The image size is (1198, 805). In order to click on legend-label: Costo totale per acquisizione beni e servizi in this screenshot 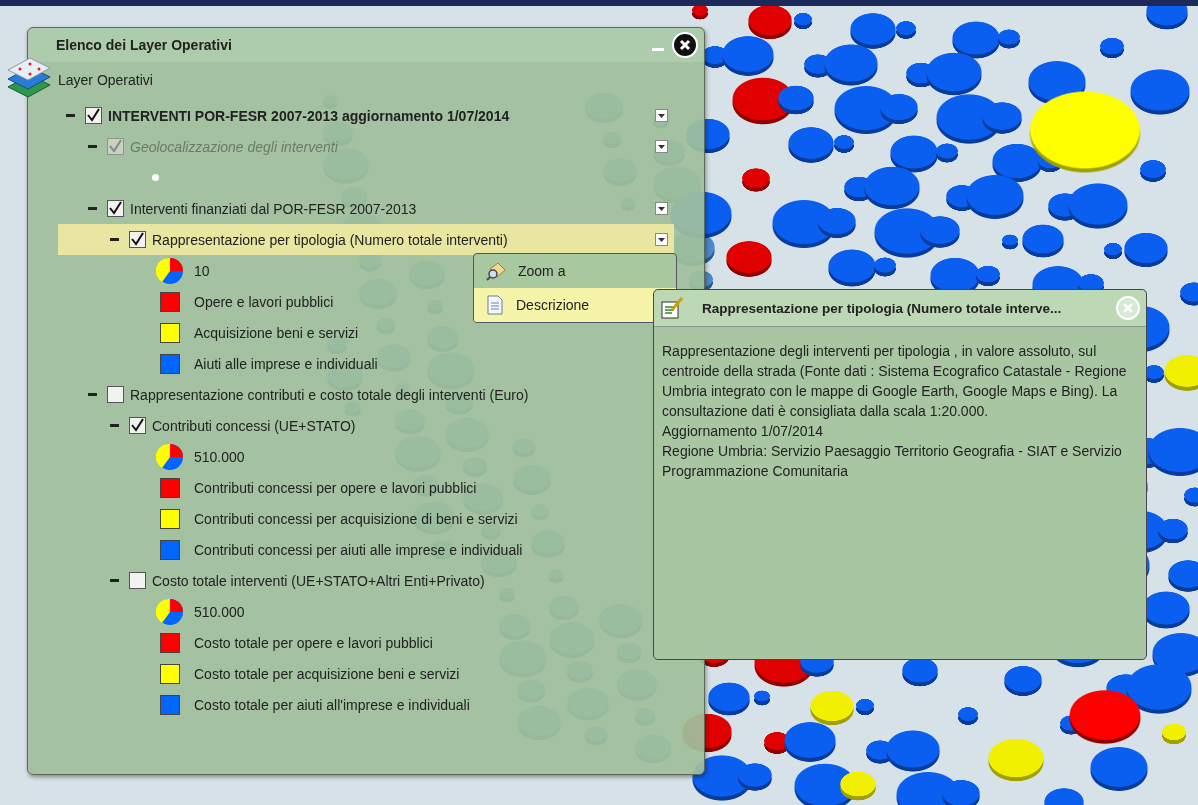, I will do `click(327, 673)`.